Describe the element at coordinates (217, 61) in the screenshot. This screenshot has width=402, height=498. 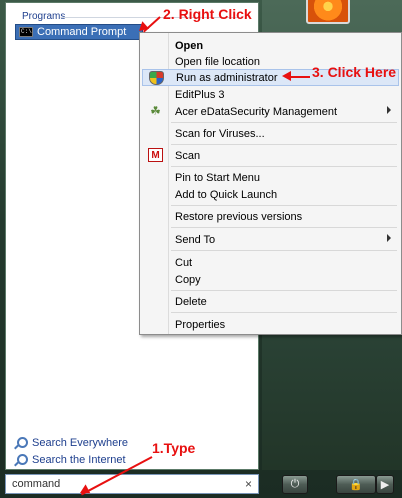
I see `menu-item-label: Open file location` at that location.